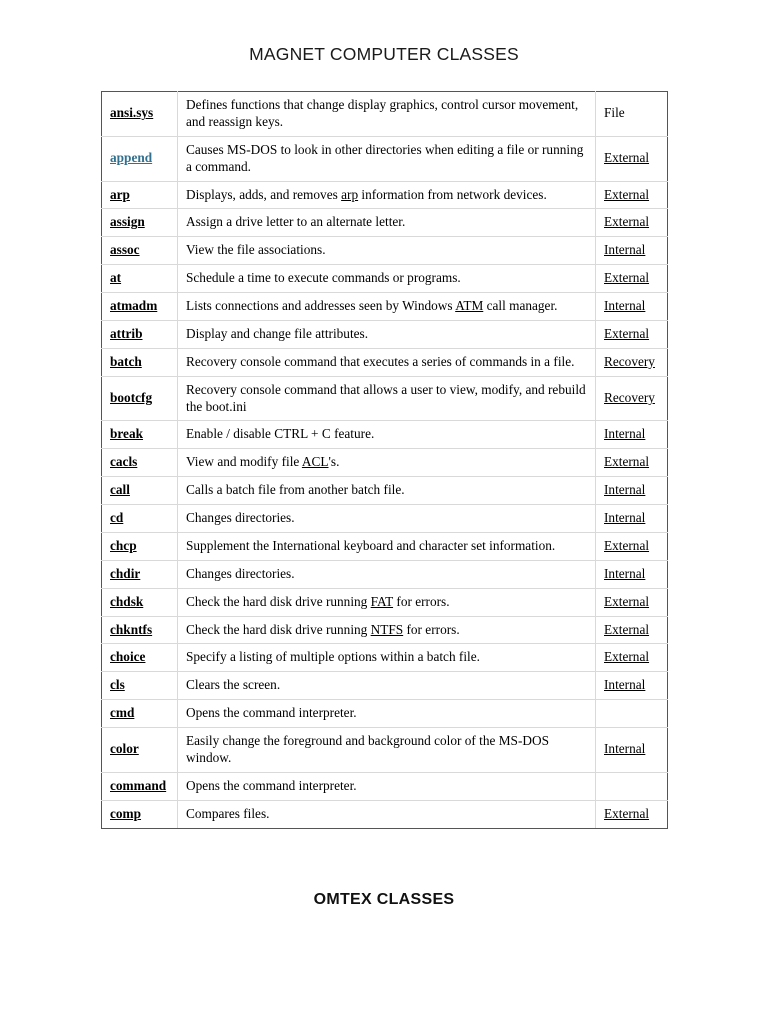  I want to click on command-cell: assign, so click(139, 223).